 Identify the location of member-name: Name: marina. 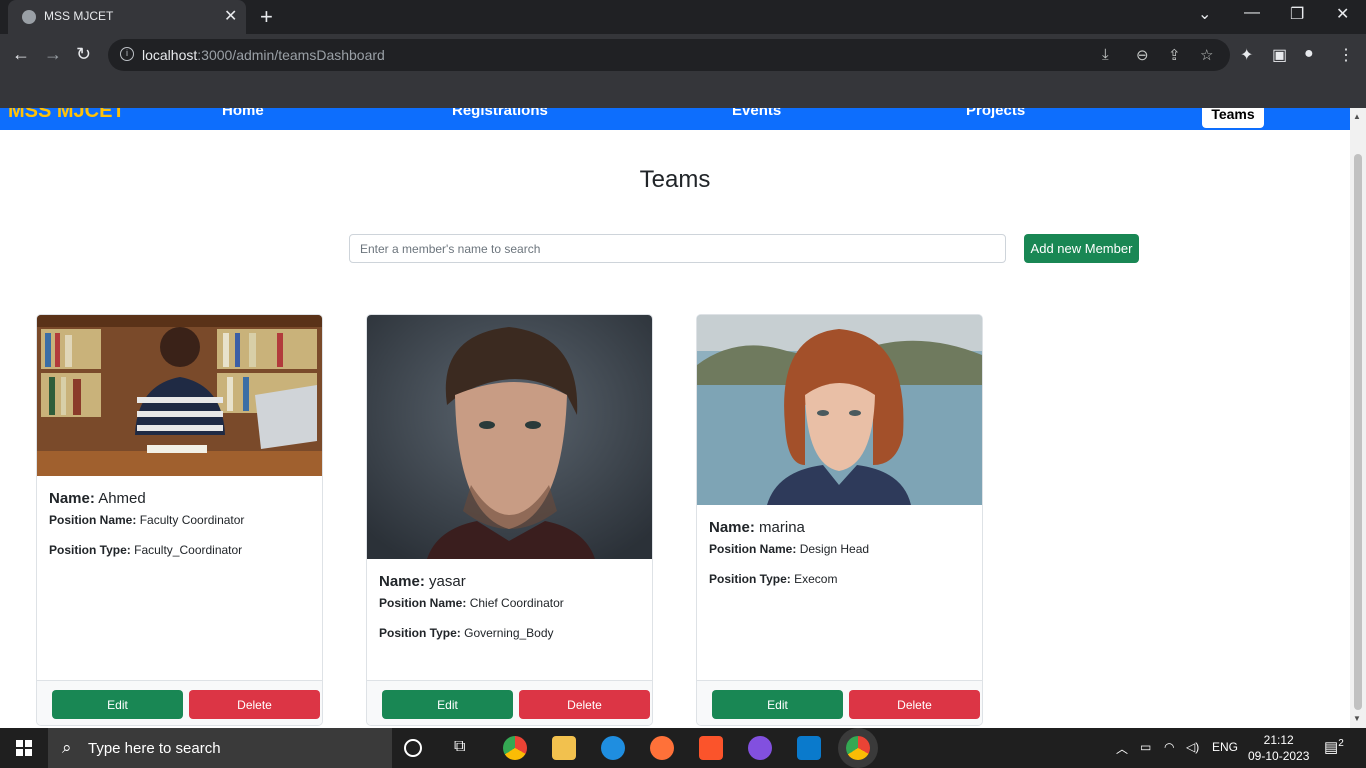
(789, 527).